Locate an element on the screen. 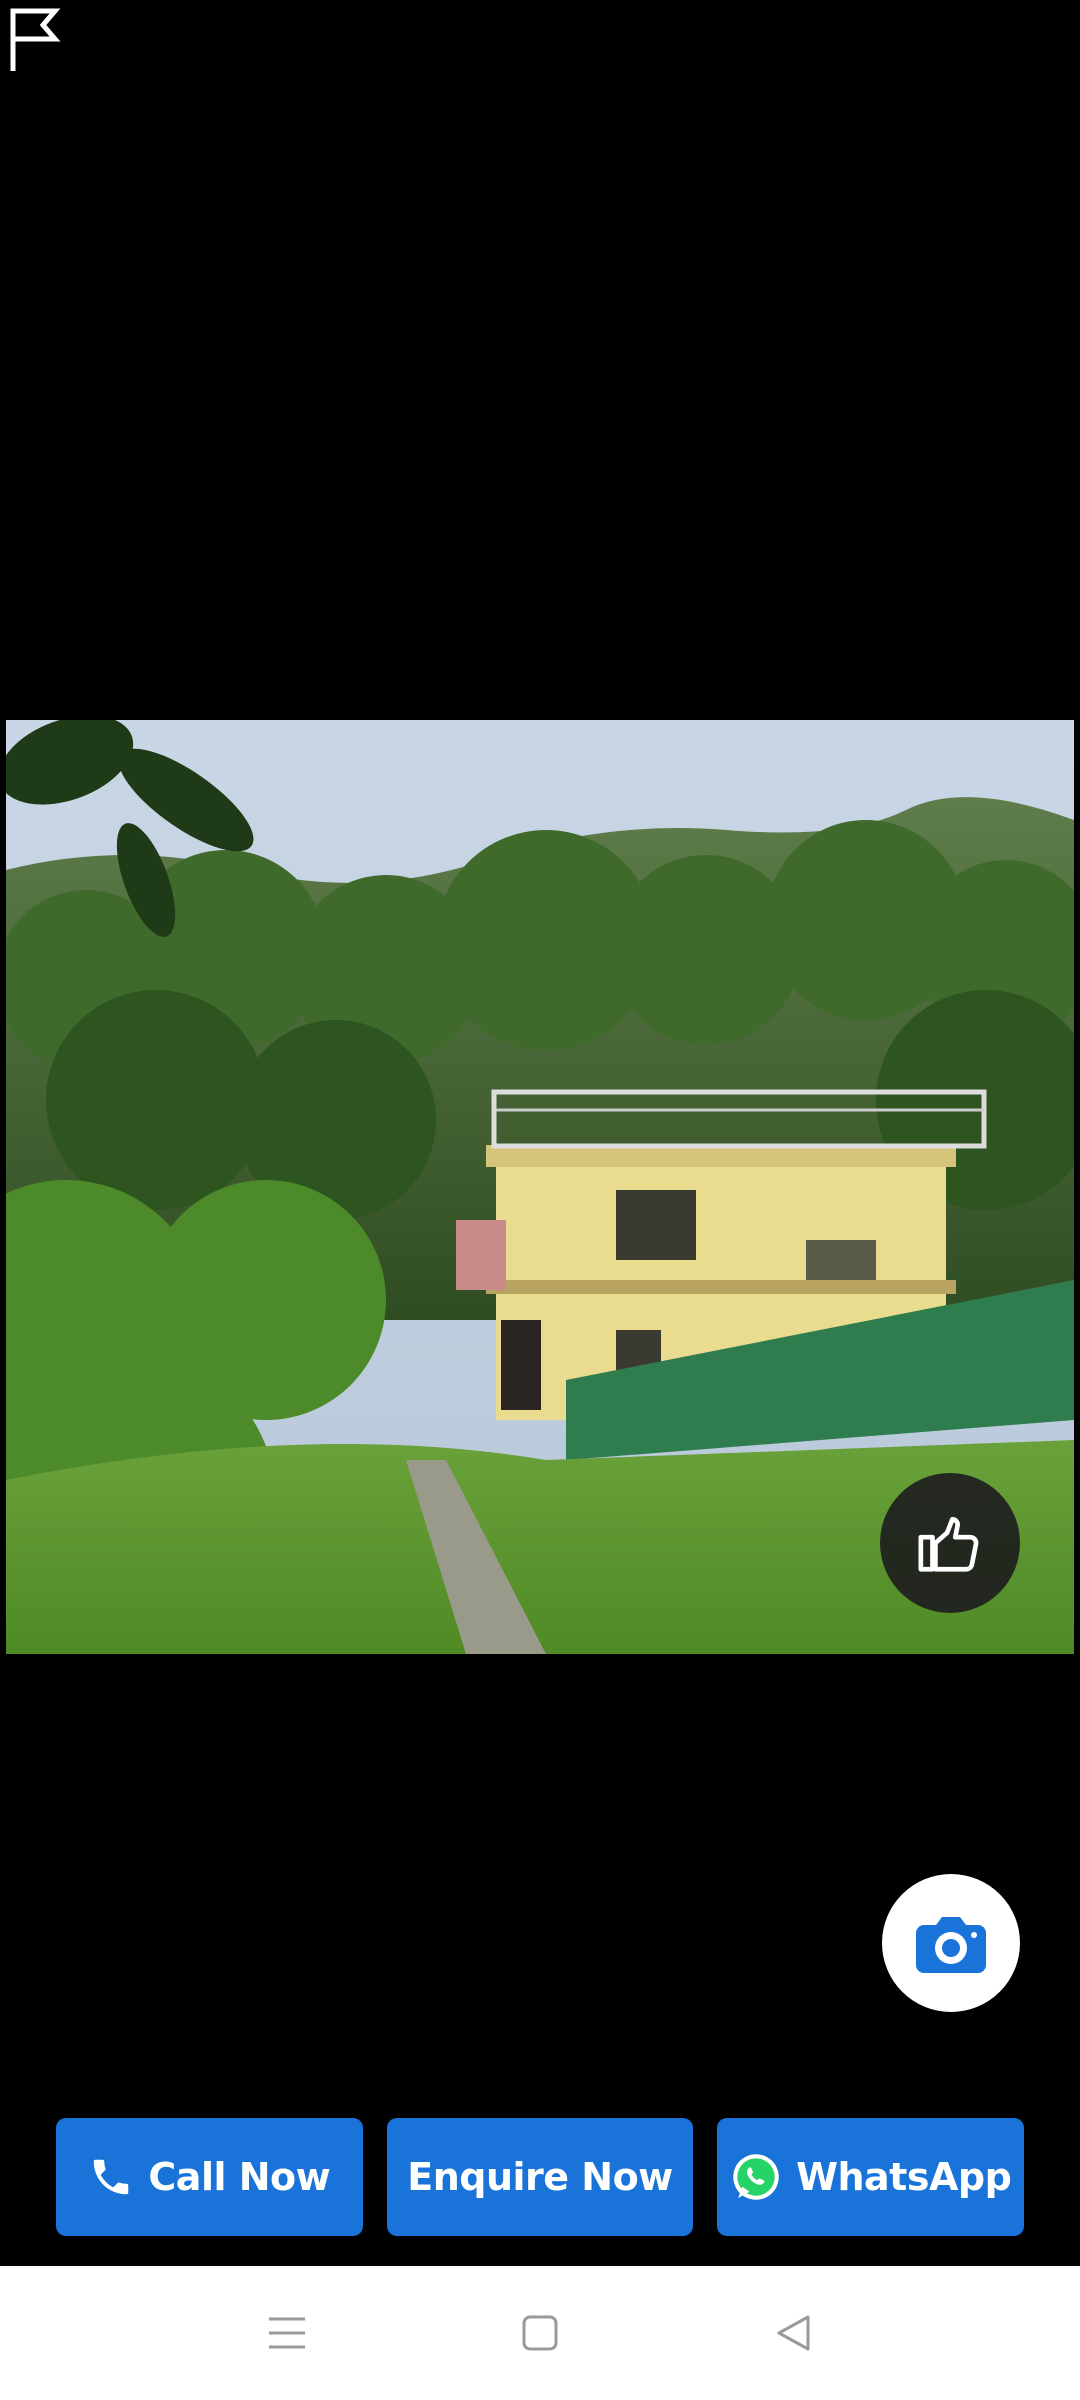 This screenshot has width=1080, height=2400. flag-icon is located at coordinates (35, 39).